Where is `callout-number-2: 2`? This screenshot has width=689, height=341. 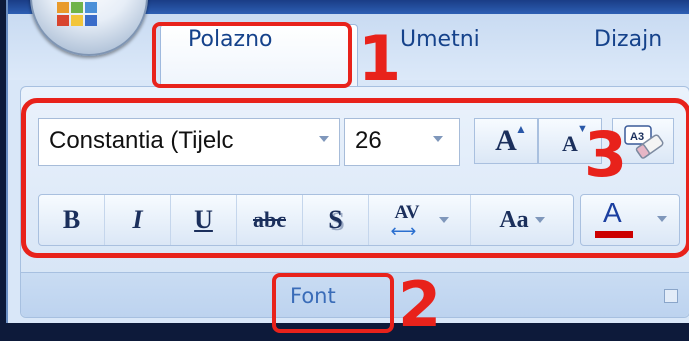
callout-number-2: 2 is located at coordinates (420, 304).